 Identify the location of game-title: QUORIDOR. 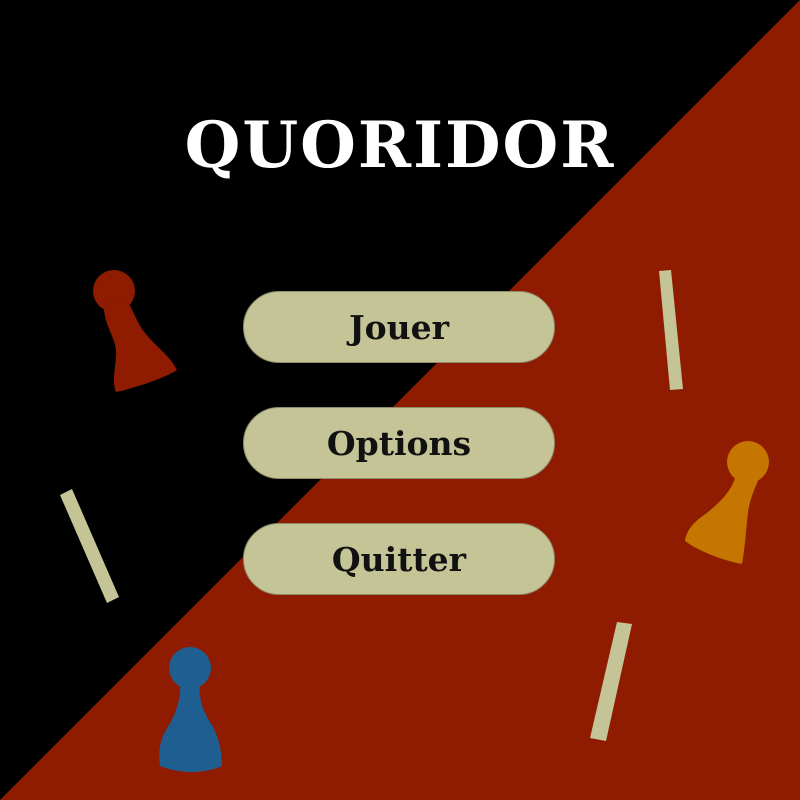
(400, 145).